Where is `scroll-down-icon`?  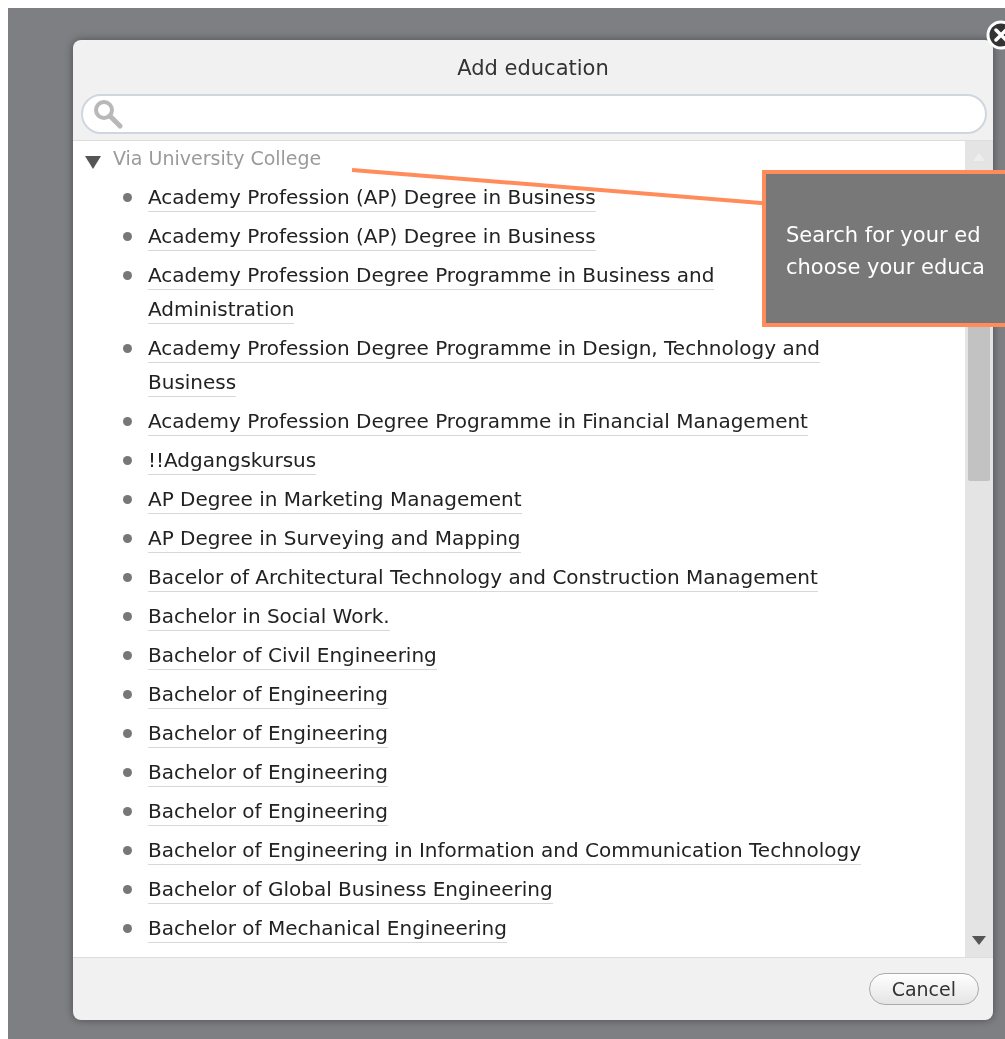 scroll-down-icon is located at coordinates (979, 940).